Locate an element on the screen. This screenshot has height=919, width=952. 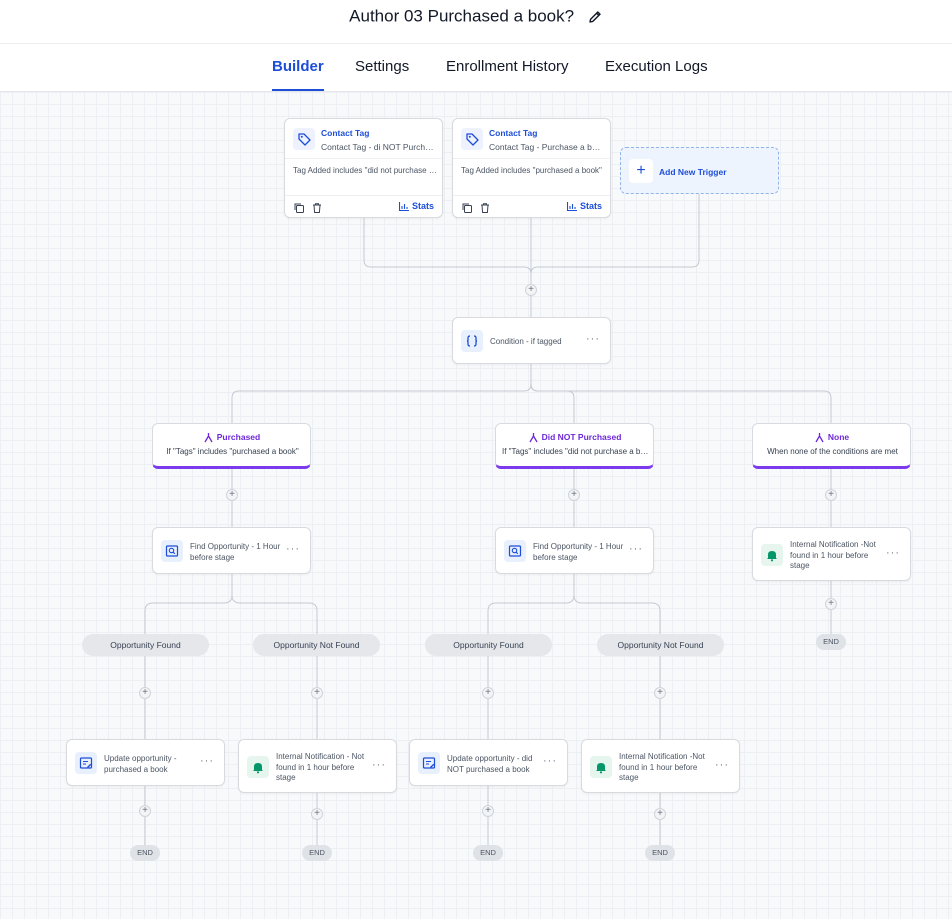
trigger-description: Tag Added includes "purchased a book" is located at coordinates (531, 170).